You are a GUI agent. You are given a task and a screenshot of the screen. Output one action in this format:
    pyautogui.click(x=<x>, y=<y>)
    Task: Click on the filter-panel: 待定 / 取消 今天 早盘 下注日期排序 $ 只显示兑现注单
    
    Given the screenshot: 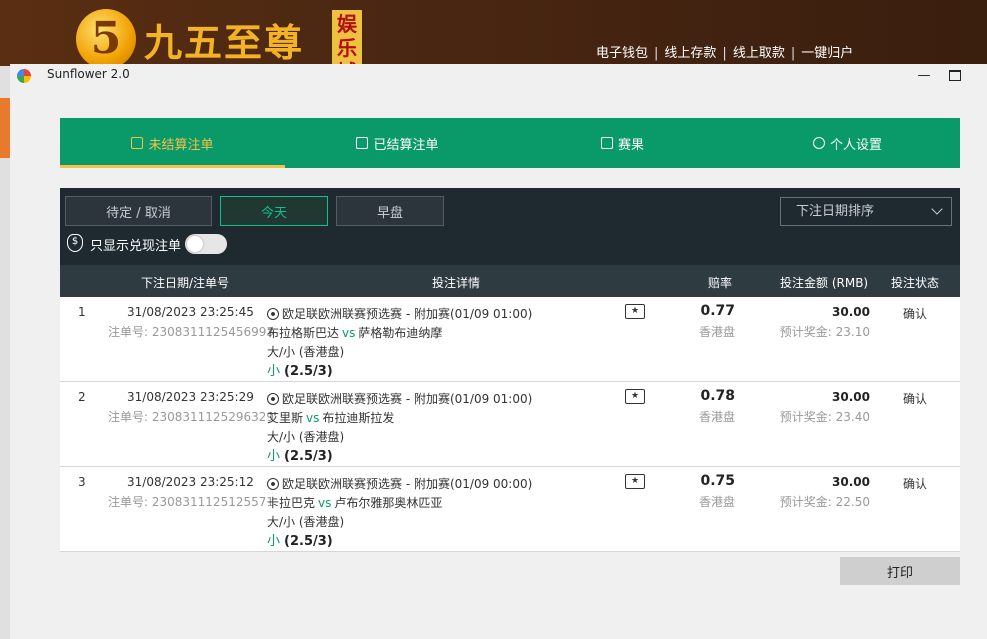 What is the action you would take?
    pyautogui.click(x=510, y=226)
    